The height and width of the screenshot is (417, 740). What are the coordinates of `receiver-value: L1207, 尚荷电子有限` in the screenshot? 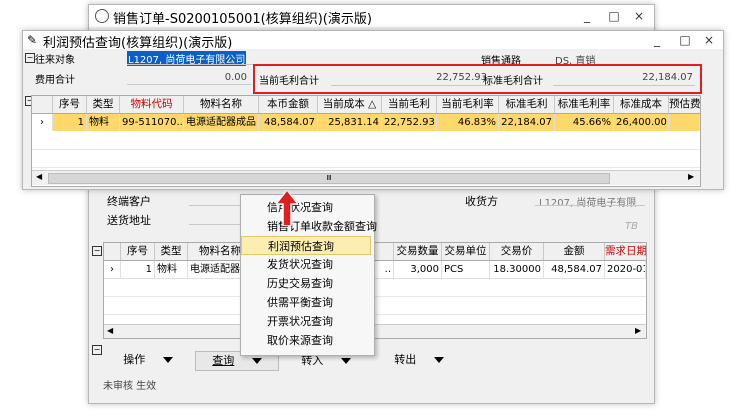 It's located at (588, 203).